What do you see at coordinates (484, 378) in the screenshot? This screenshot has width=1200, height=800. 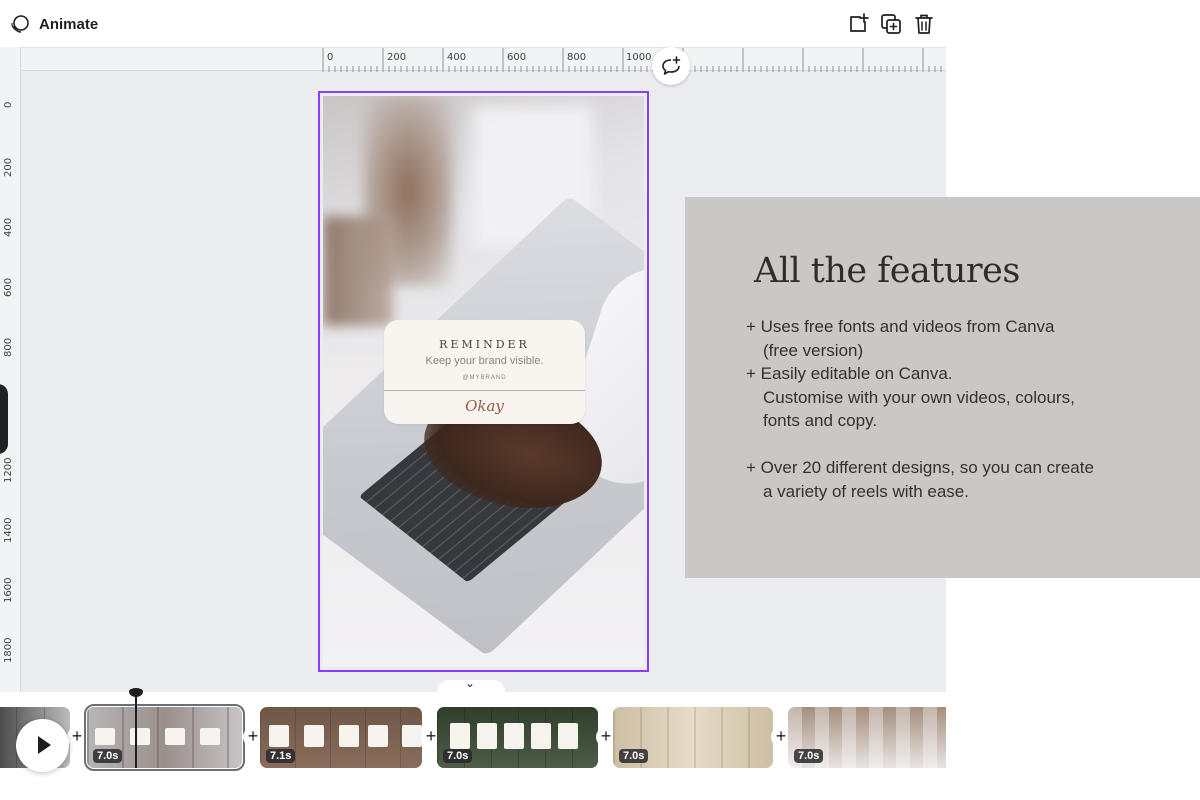 I see `brand-handle: @MYBRAND` at bounding box center [484, 378].